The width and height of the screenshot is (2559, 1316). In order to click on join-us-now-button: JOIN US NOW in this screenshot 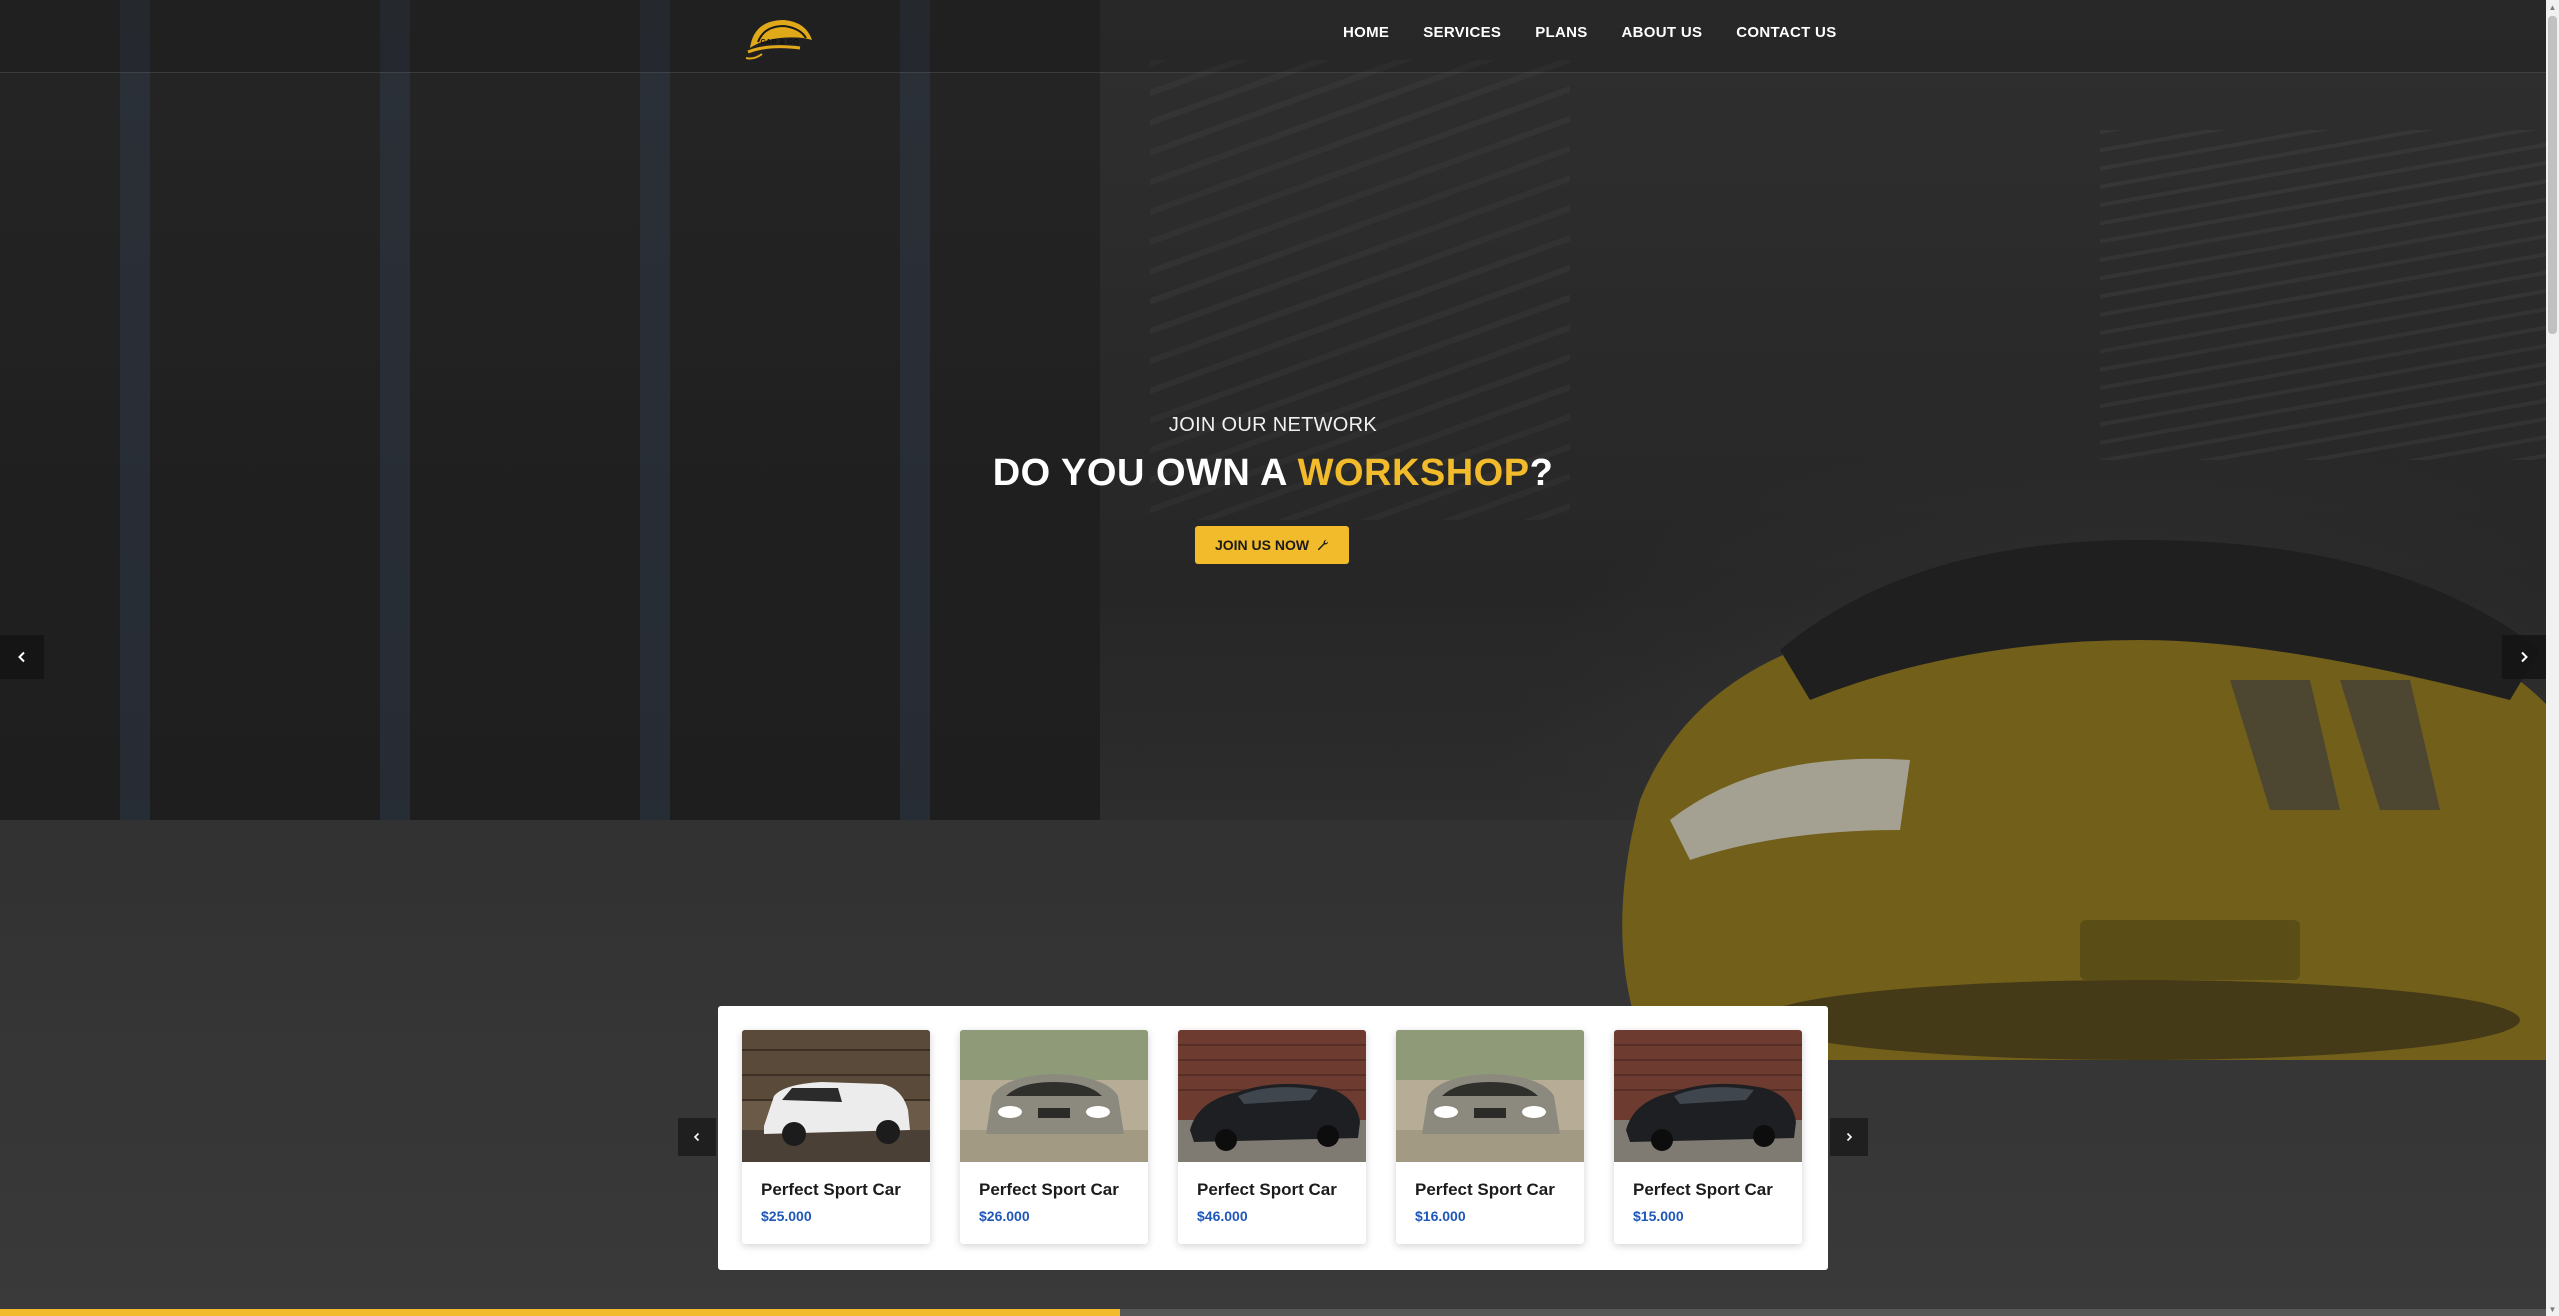, I will do `click(1272, 545)`.